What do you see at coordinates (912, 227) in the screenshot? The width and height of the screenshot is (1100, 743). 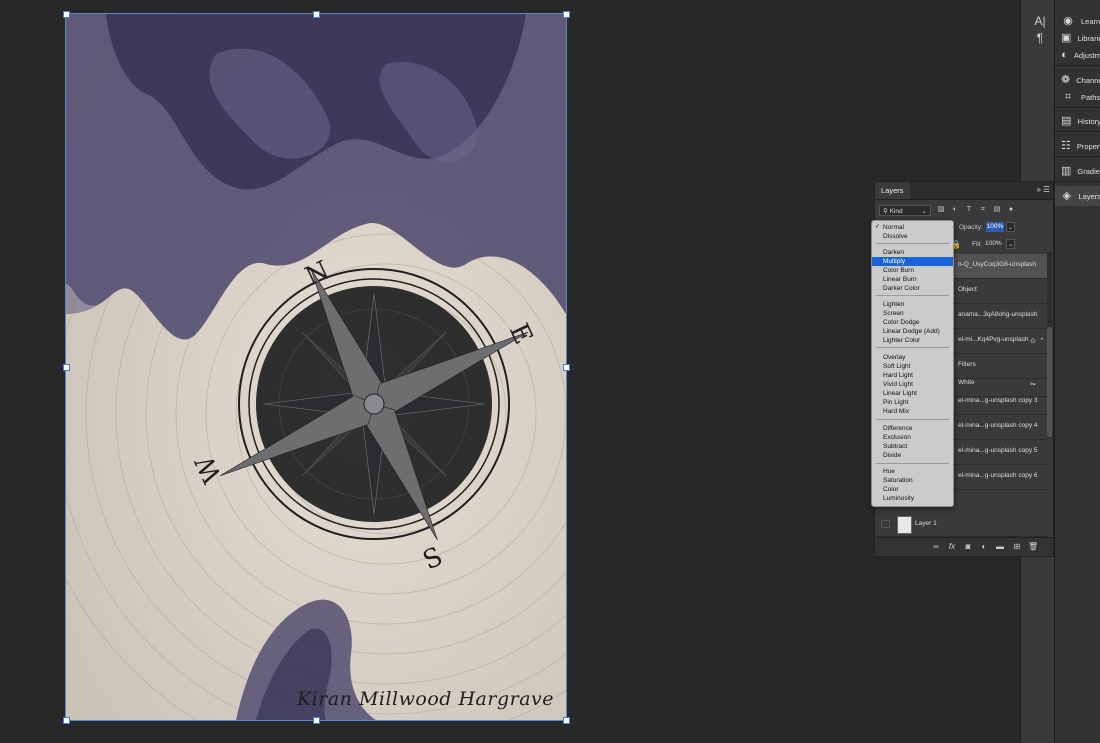 I see `blend-normal: ✓ Normal` at bounding box center [912, 227].